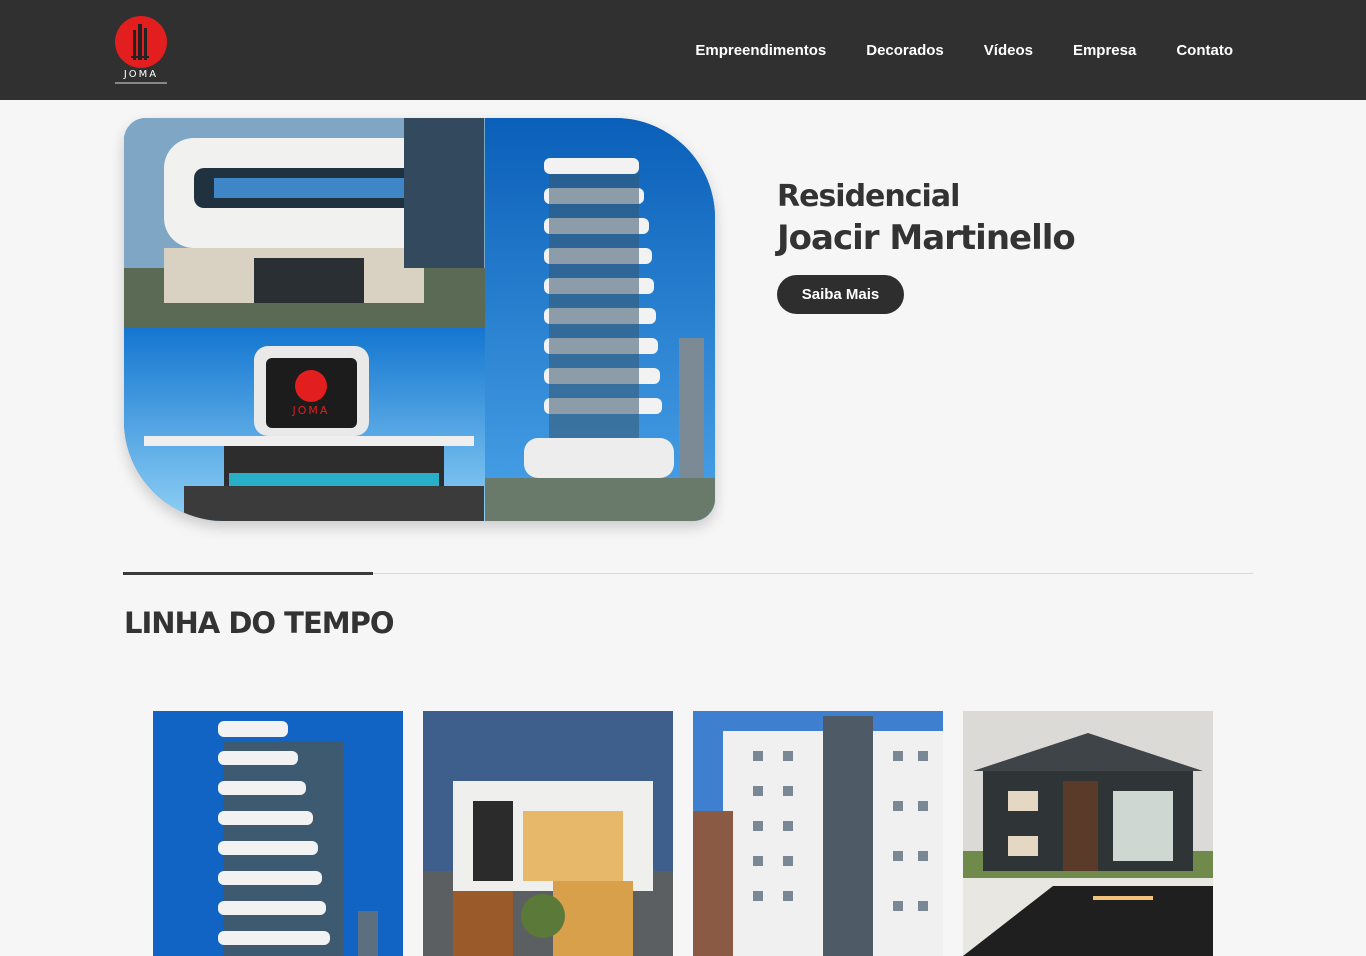  I want to click on logo-wordmark: JOMA, so click(141, 74).